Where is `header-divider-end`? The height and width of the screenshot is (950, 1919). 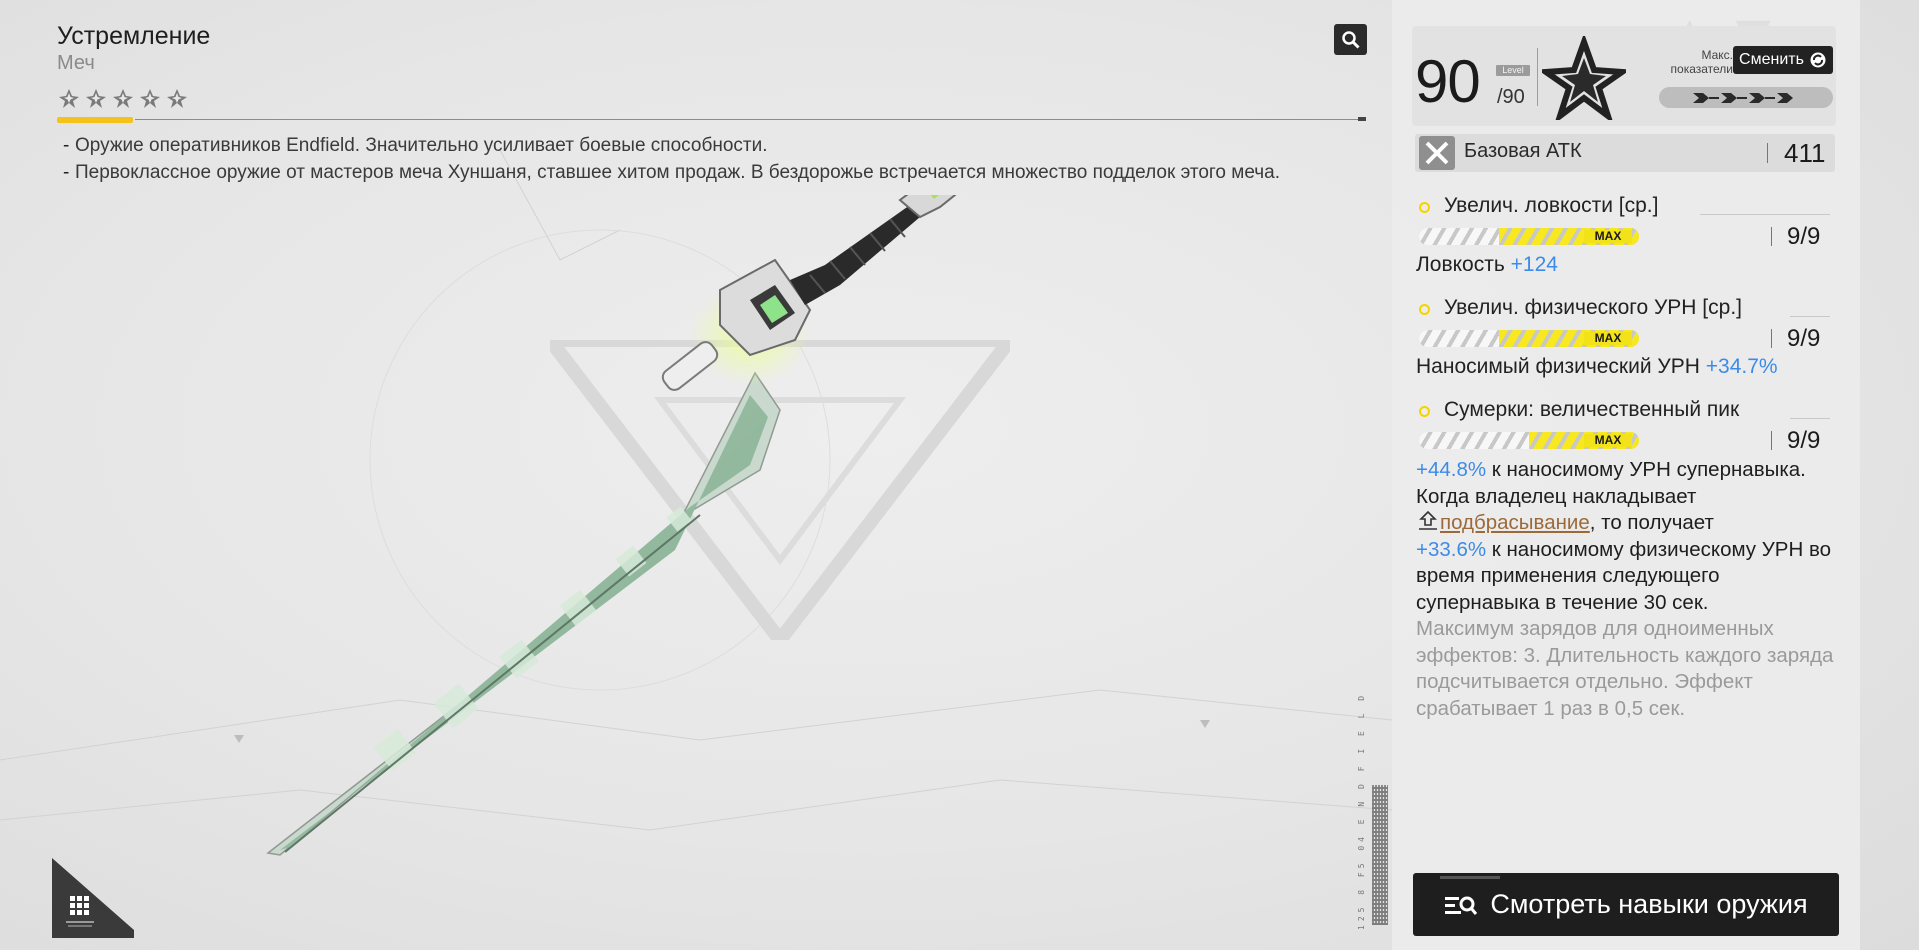 header-divider-end is located at coordinates (1362, 119).